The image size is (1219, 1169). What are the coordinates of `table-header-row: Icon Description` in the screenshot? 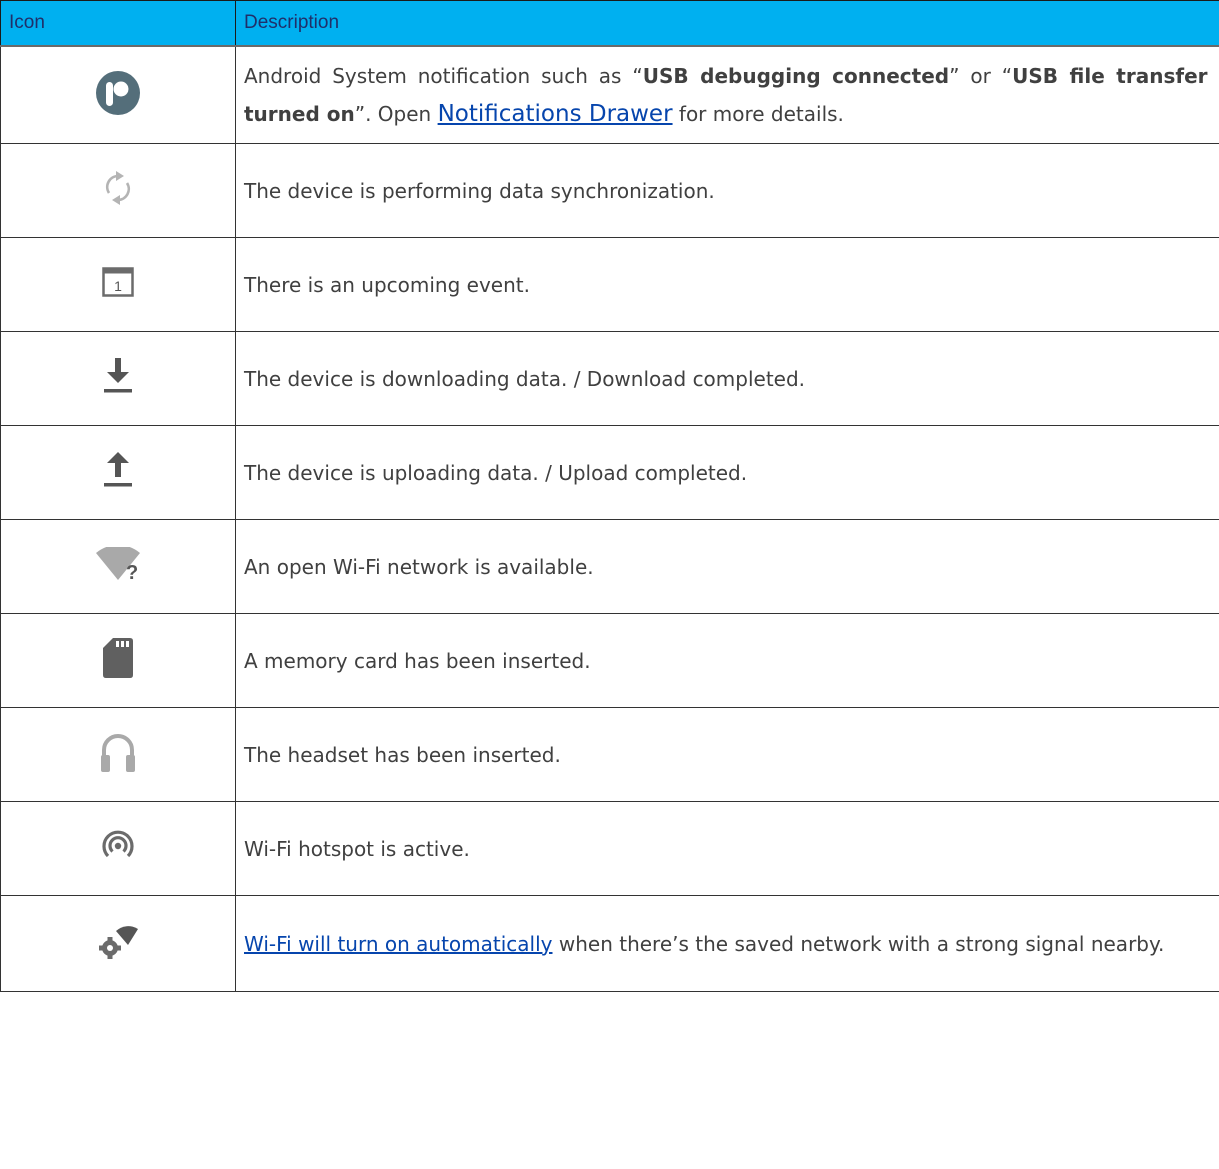 It's located at (609, 23).